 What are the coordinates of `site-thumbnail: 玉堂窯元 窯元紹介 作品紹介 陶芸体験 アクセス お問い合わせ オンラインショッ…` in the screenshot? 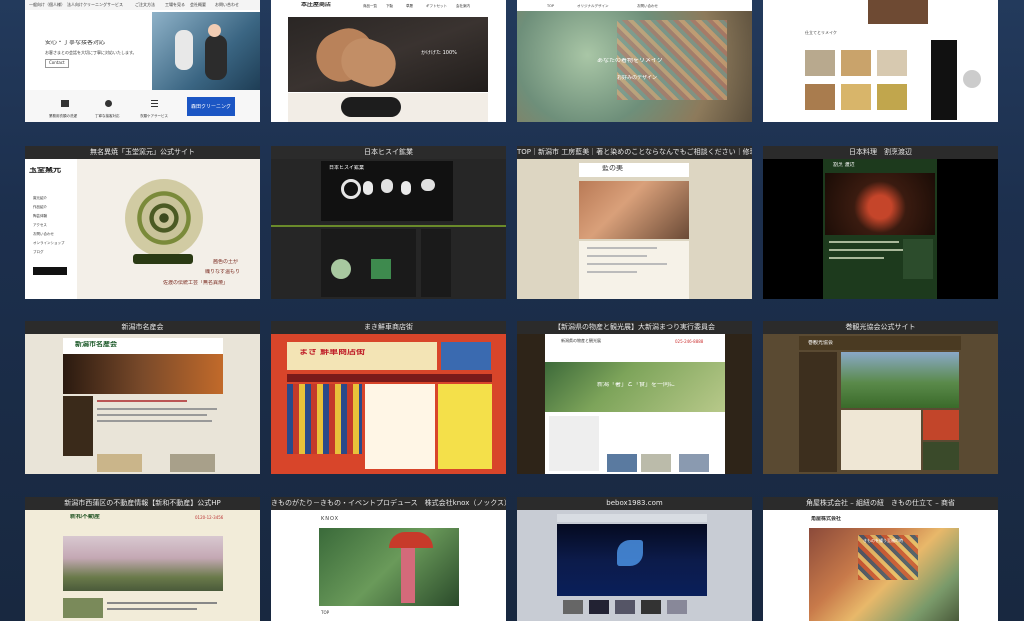 It's located at (142, 229).